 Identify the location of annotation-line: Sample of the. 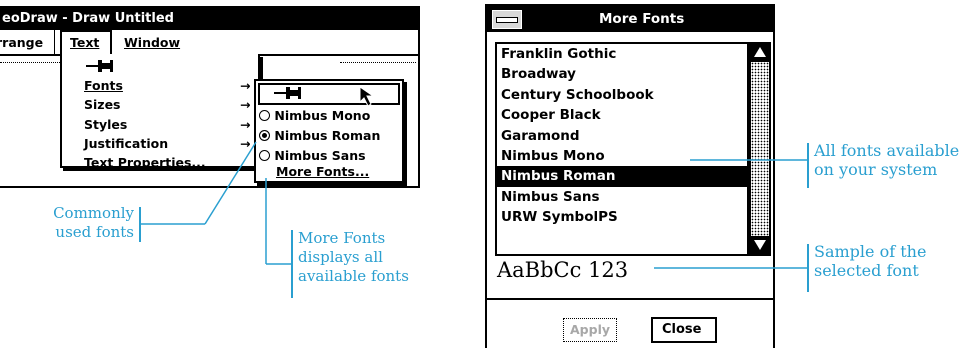
(870, 251).